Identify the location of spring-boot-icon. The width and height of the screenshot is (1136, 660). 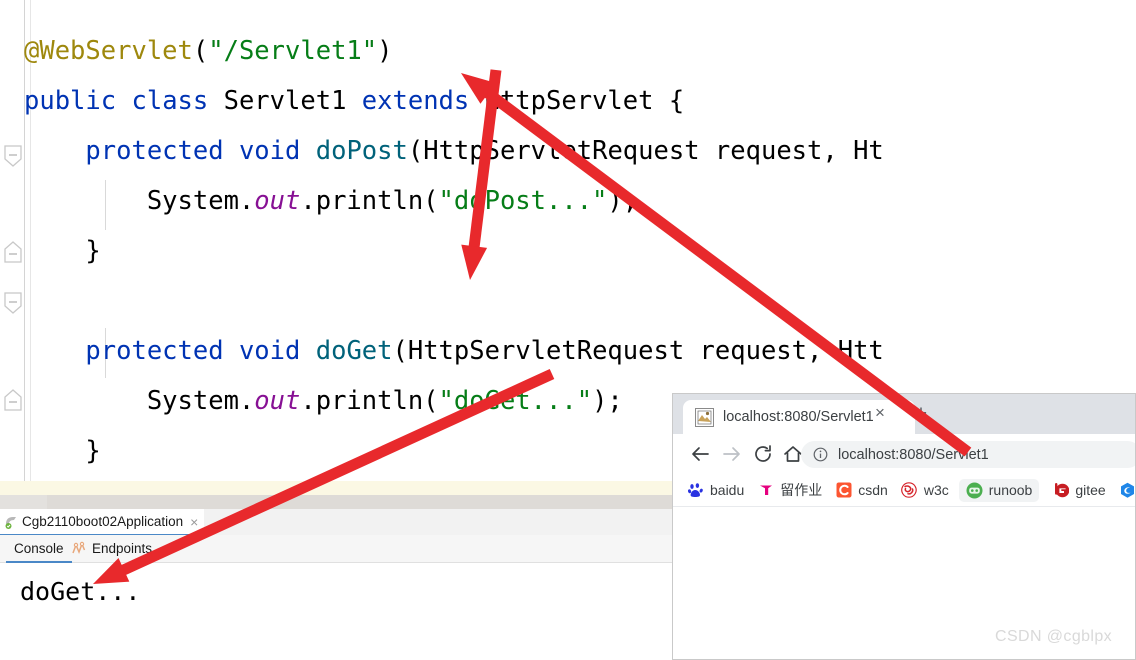
(11, 522).